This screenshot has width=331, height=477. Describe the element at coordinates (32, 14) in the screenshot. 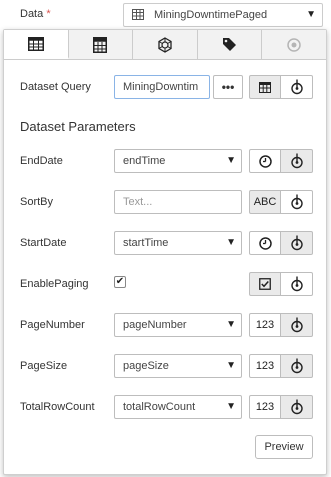

I see `data-field-label-text: Data` at that location.